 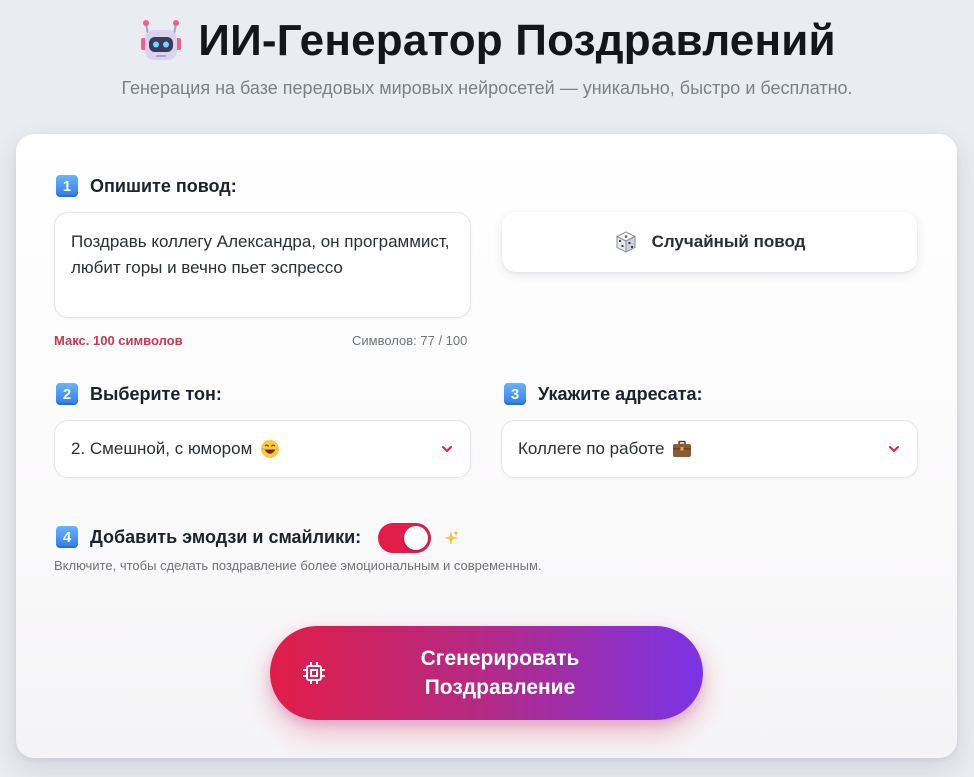 I want to click on title-row: ИИ-Генератор Поздравлений, so click(x=487, y=41).